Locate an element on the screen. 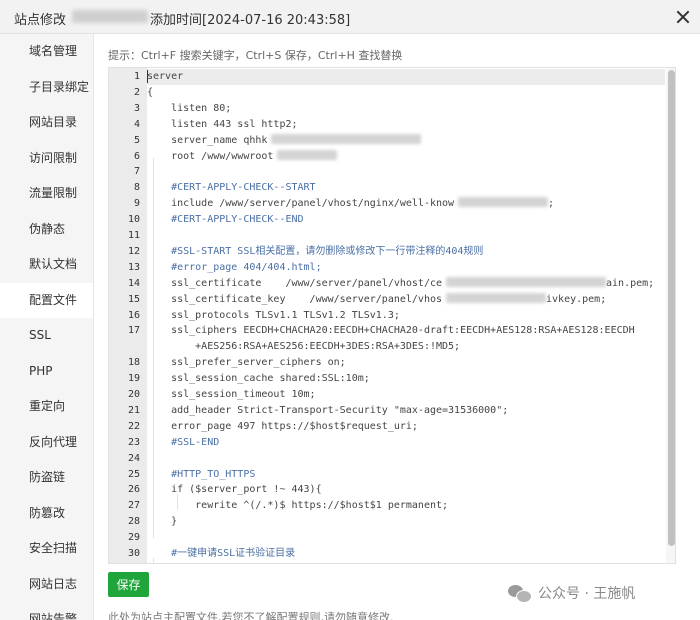 The width and height of the screenshot is (700, 620). line-number: 1 is located at coordinates (136, 76).